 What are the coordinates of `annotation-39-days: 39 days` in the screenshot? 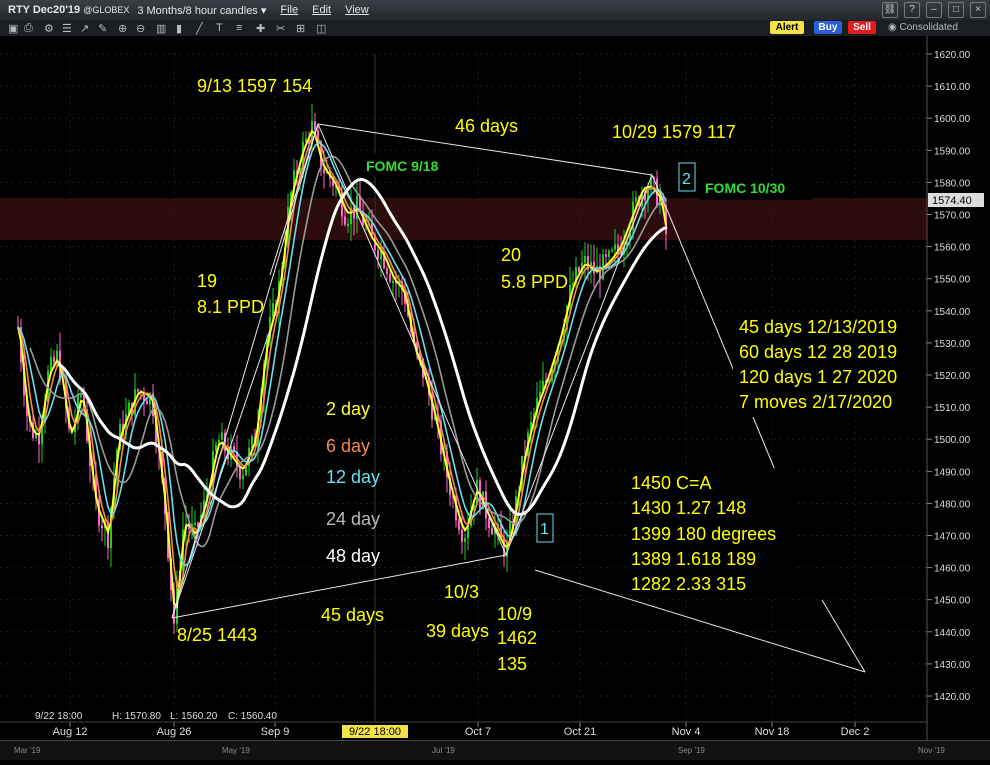 It's located at (457, 631).